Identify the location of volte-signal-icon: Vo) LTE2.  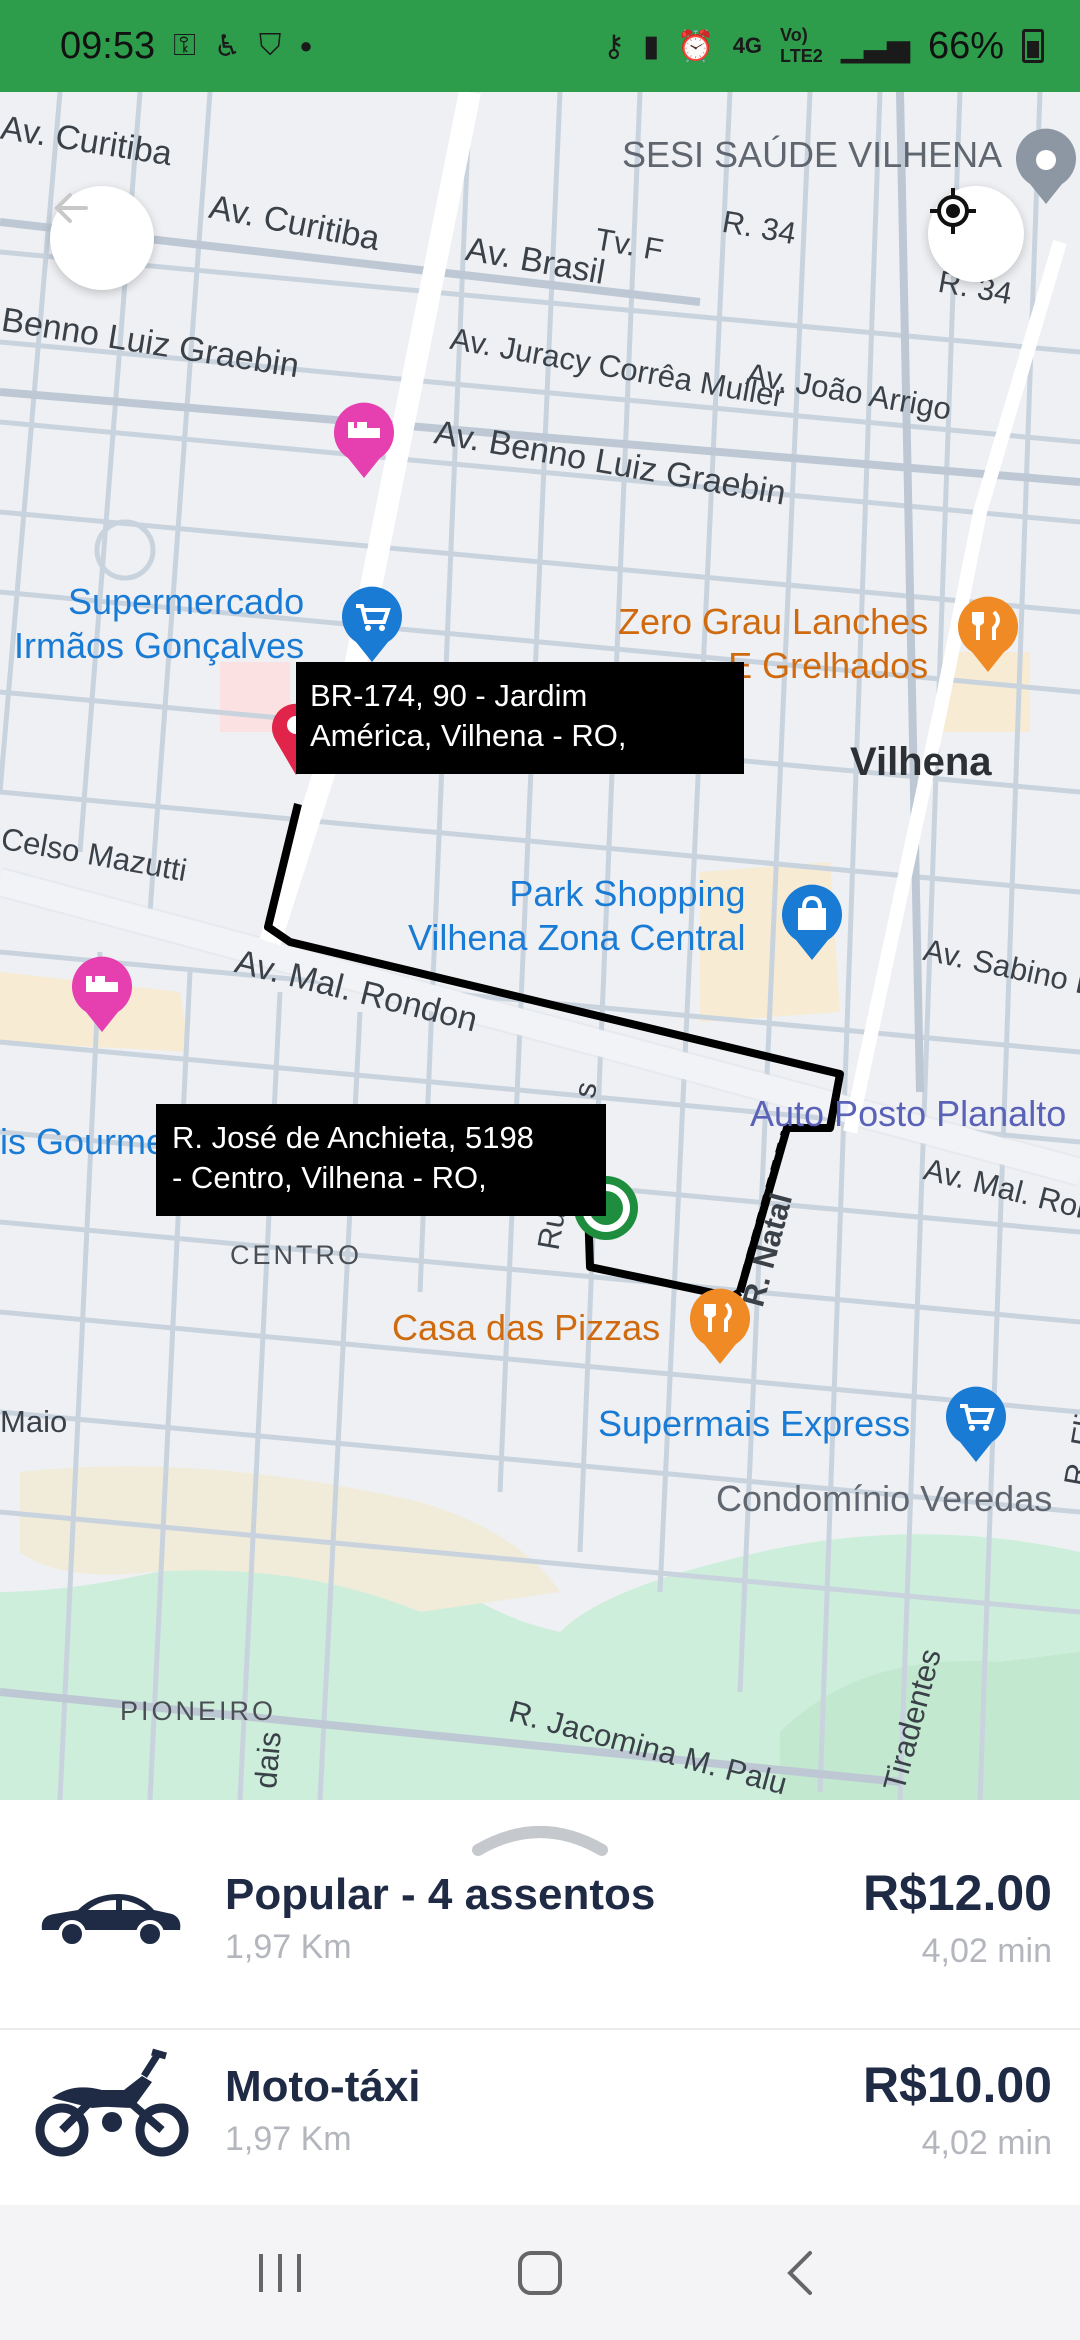
(801, 45).